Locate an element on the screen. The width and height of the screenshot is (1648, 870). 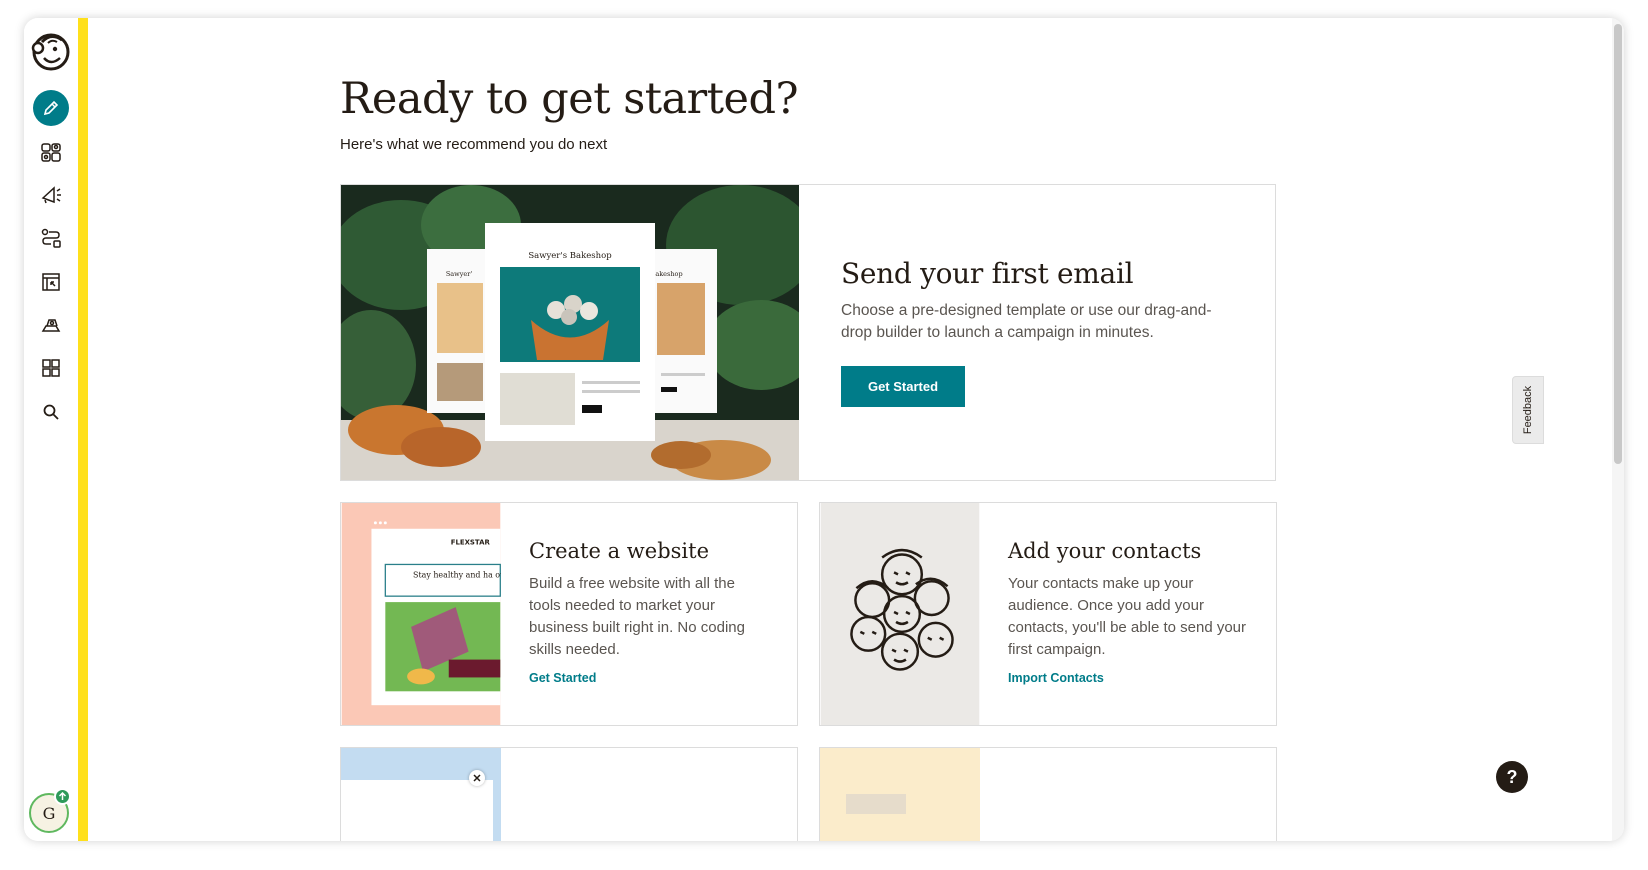
content-icon is located at coordinates (51, 325).